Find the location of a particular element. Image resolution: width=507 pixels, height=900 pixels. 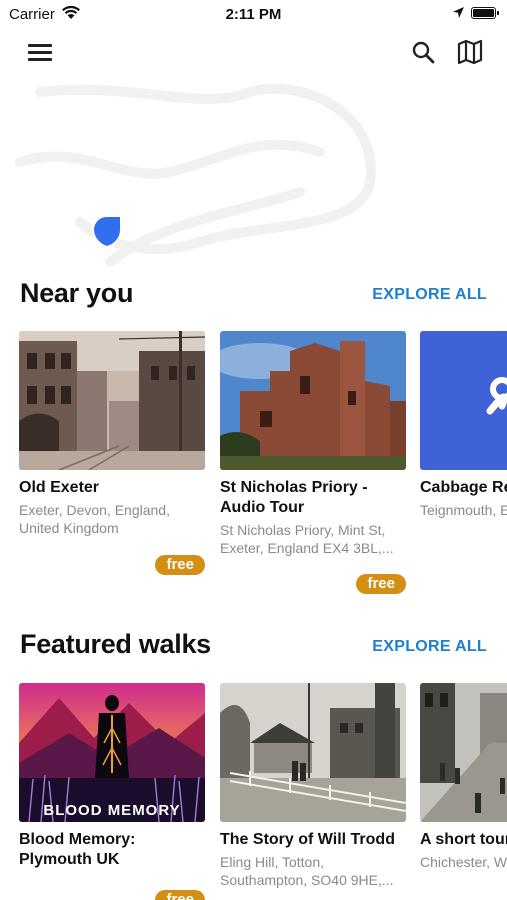

card-cabbage-re: Cabbage Re Teignmouth, E England, Unite is located at coordinates (463, 446).